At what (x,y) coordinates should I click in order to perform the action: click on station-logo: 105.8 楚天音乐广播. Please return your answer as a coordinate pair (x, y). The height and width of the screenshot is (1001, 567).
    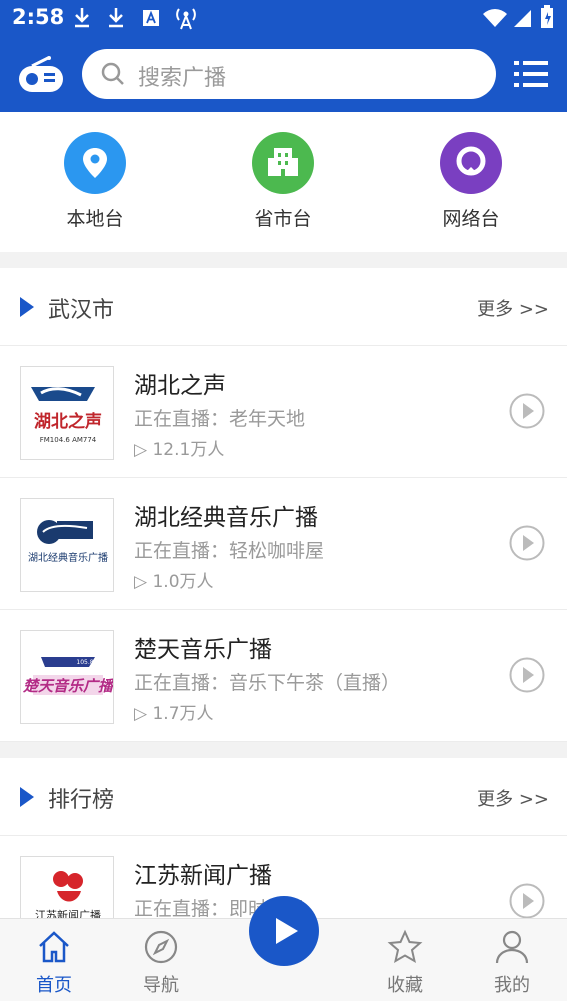
    Looking at the image, I should click on (67, 677).